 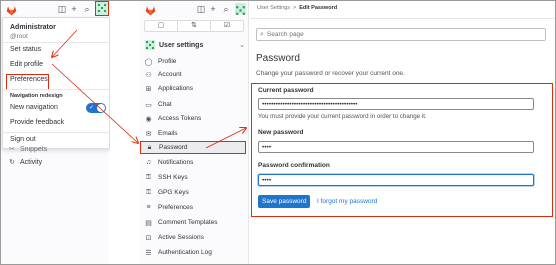 What do you see at coordinates (347, 201) in the screenshot?
I see `forgot-password-link: I forgot my password` at bounding box center [347, 201].